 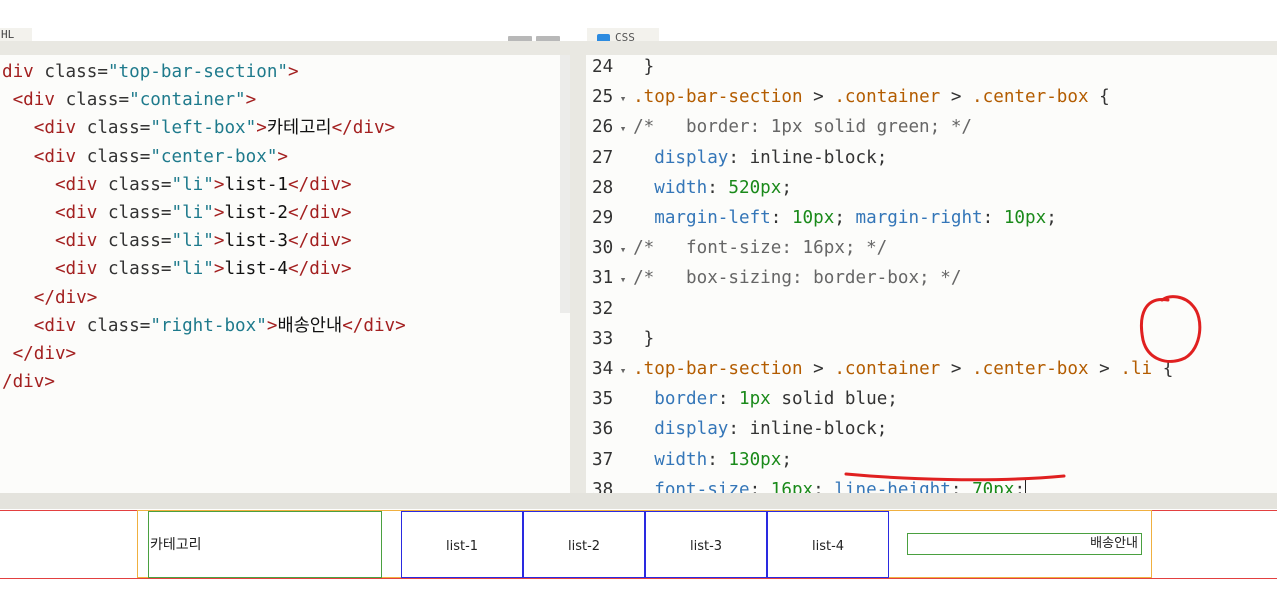 I want to click on code-token: 70px, so click(x=993, y=486).